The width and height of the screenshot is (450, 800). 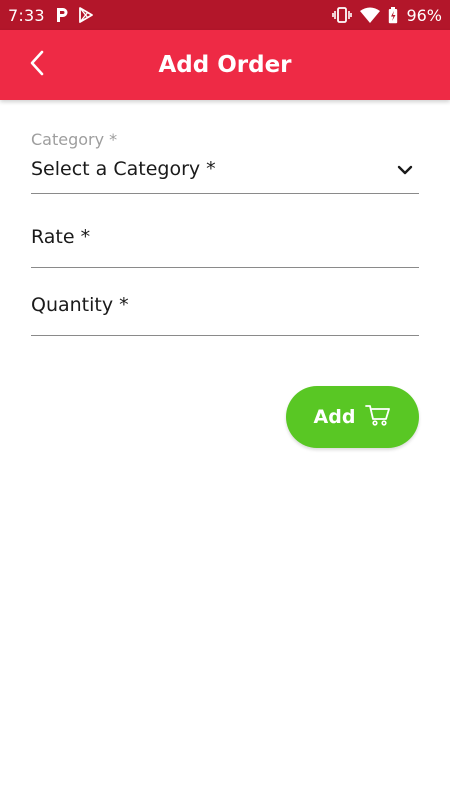 I want to click on chevron-down-icon, so click(x=405, y=170).